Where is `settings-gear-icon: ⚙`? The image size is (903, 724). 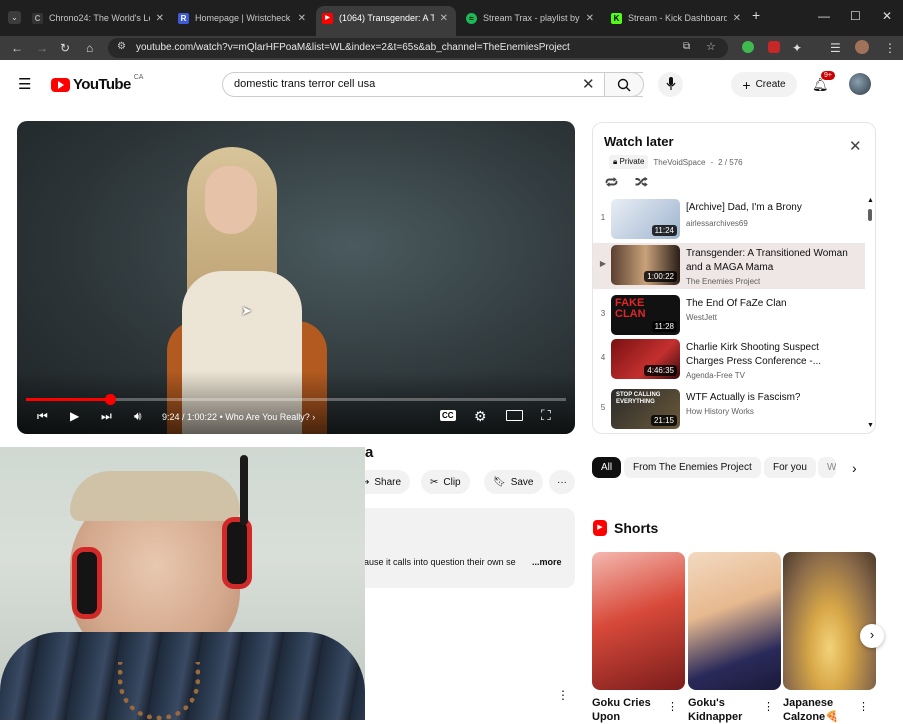
settings-gear-icon: ⚙ is located at coordinates (480, 416).